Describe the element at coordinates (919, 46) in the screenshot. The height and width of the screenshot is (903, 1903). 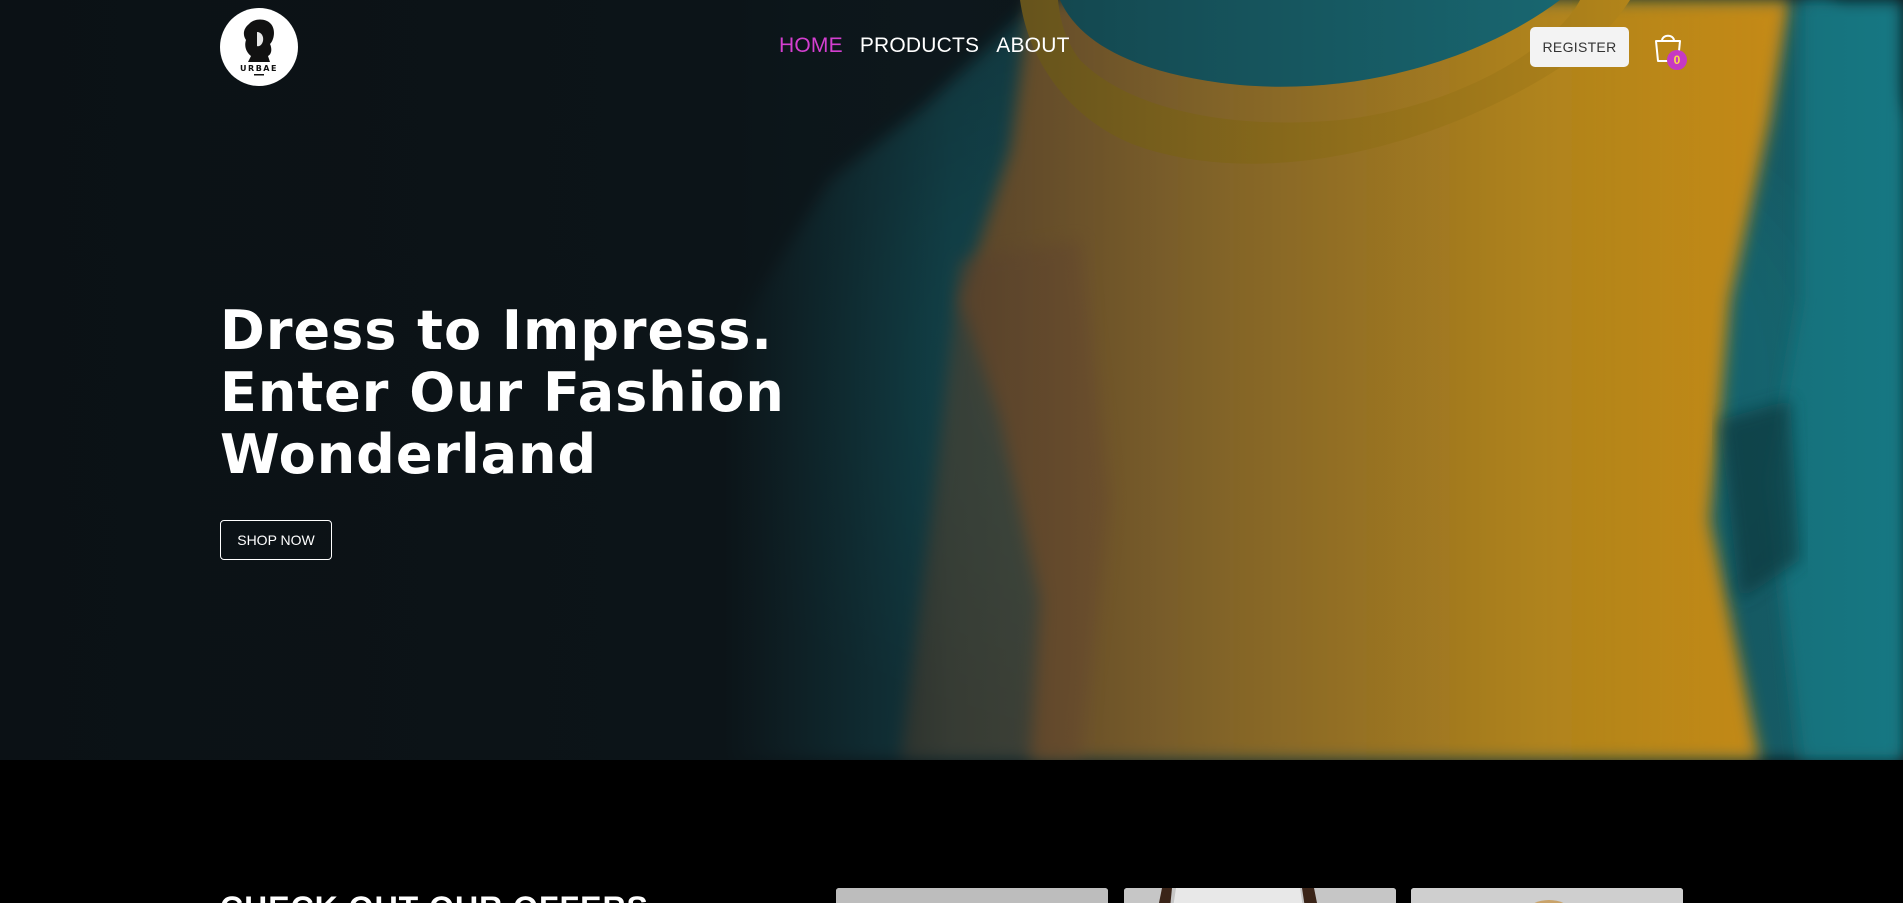
I see `nav-item-products: PRODUCTS` at that location.